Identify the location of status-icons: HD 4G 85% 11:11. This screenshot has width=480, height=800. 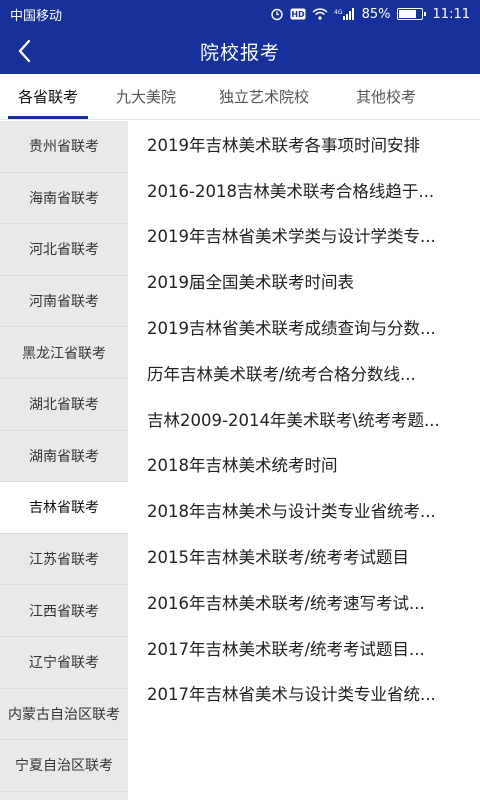
(370, 14).